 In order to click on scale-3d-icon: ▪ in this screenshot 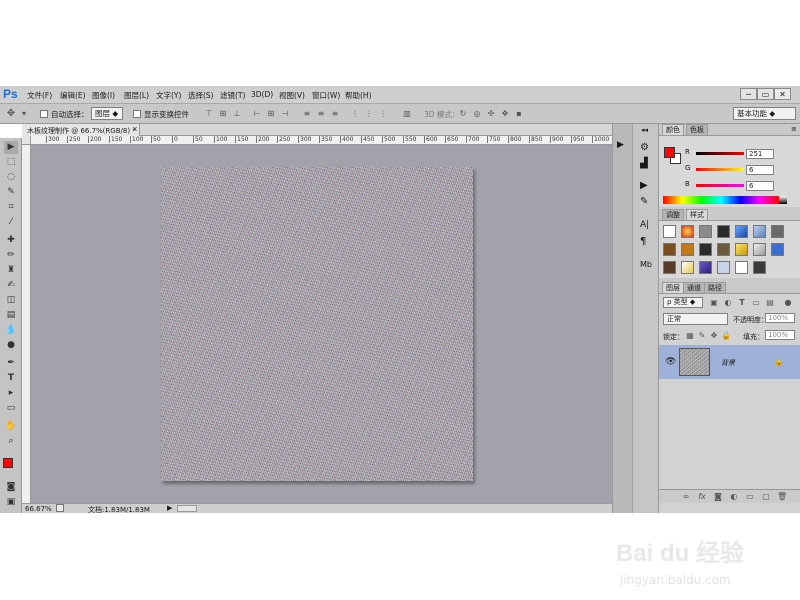, I will do `click(519, 114)`.